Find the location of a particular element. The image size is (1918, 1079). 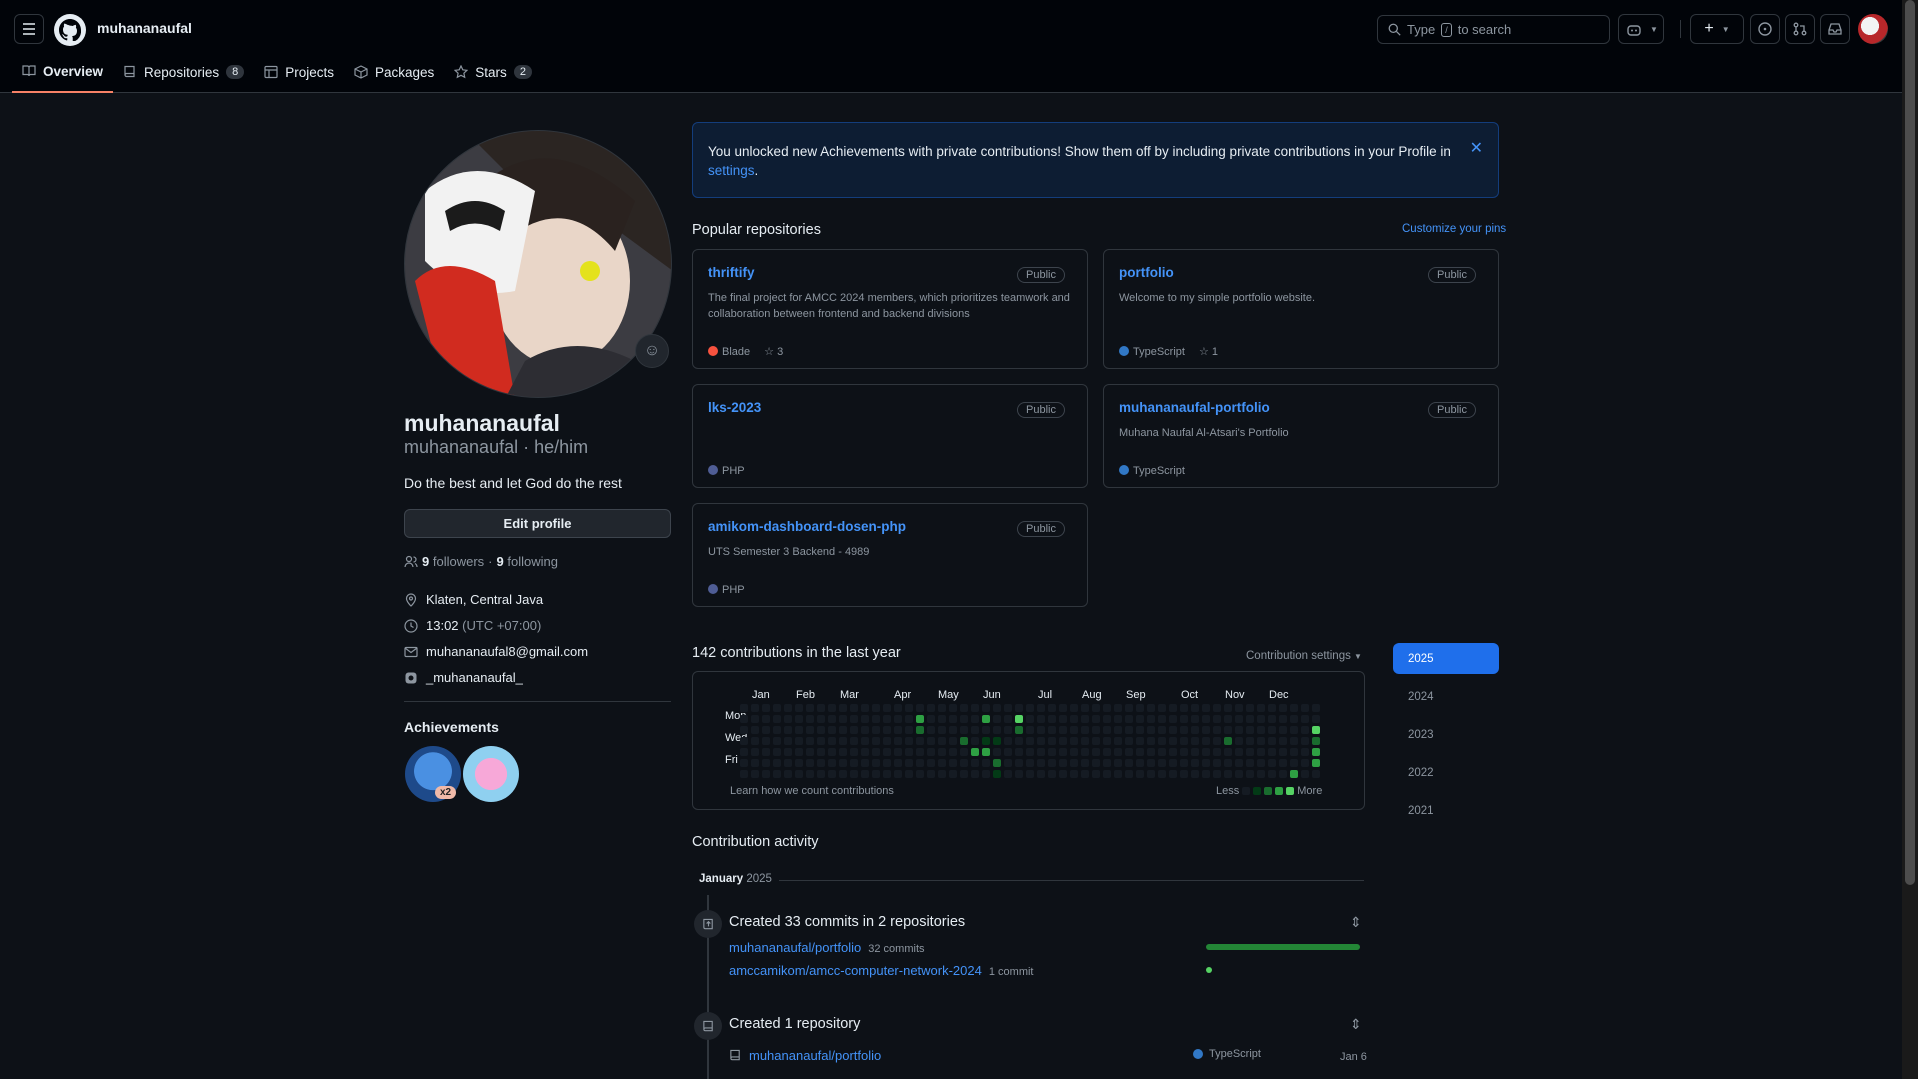

following-link: 9 following is located at coordinates (527, 561).